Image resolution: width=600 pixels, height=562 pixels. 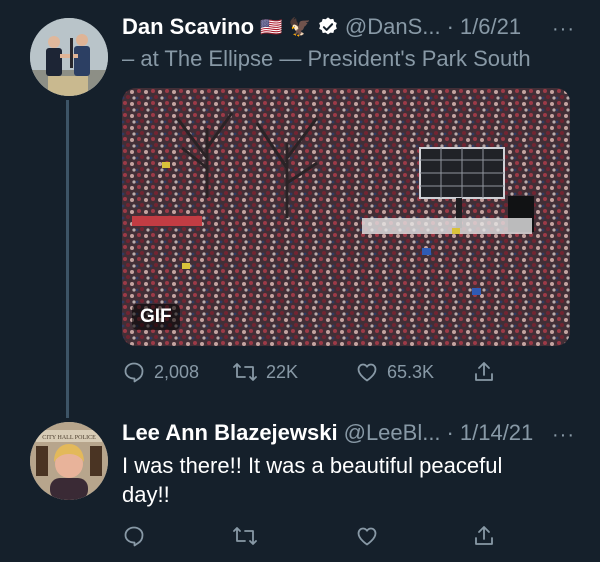 I want to click on lee-ann-avatar: CITY HALL POLICE, so click(x=69, y=461).